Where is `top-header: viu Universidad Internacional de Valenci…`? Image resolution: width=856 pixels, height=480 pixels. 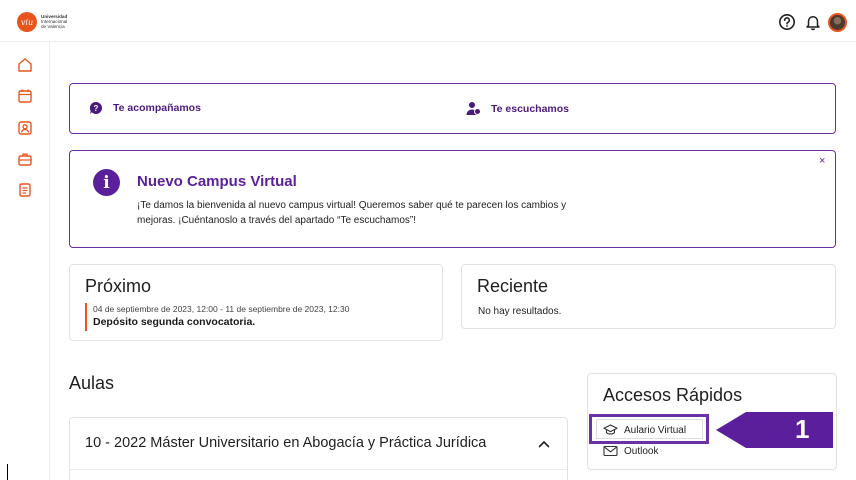 top-header: viu Universidad Internacional de Valenci… is located at coordinates (428, 21).